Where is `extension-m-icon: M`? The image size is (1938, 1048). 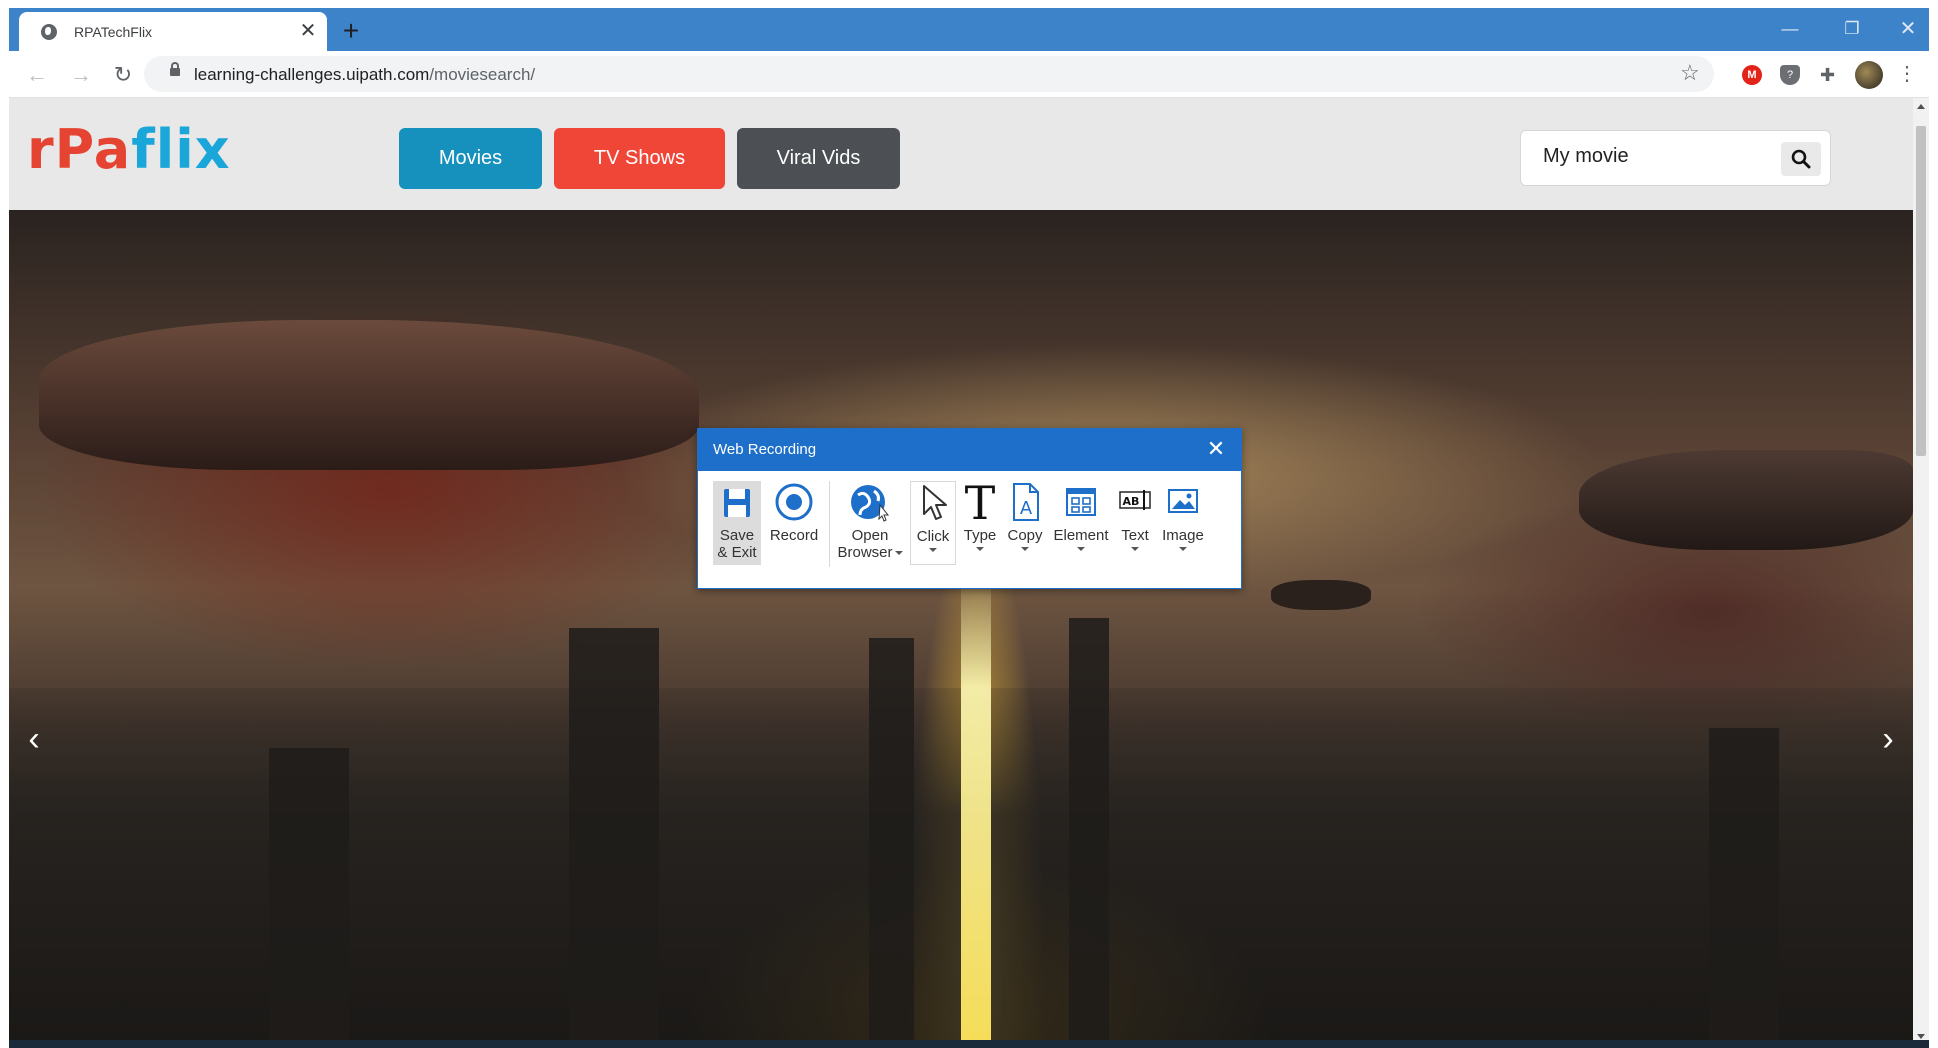
extension-m-icon: M is located at coordinates (1752, 75).